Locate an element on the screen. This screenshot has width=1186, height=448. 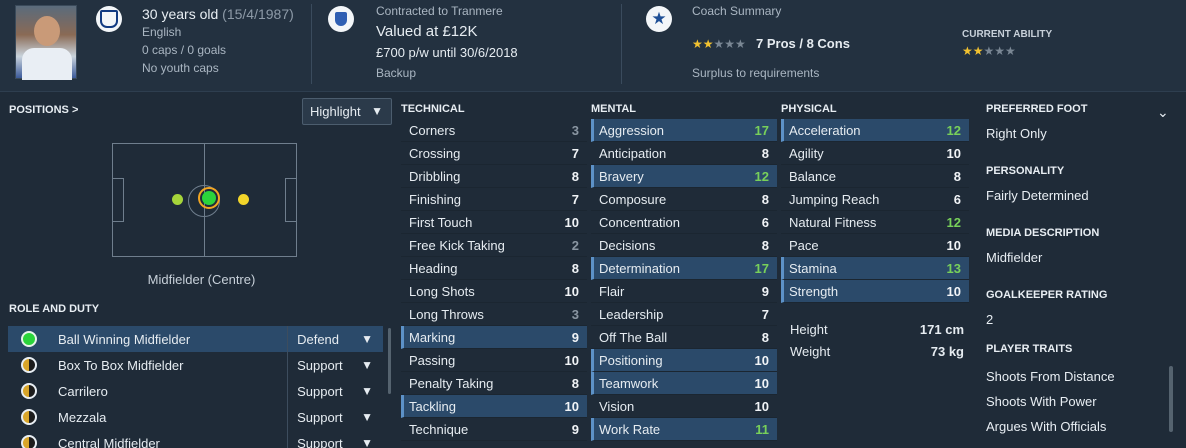
attribute-value: 17 is located at coordinates (761, 130).